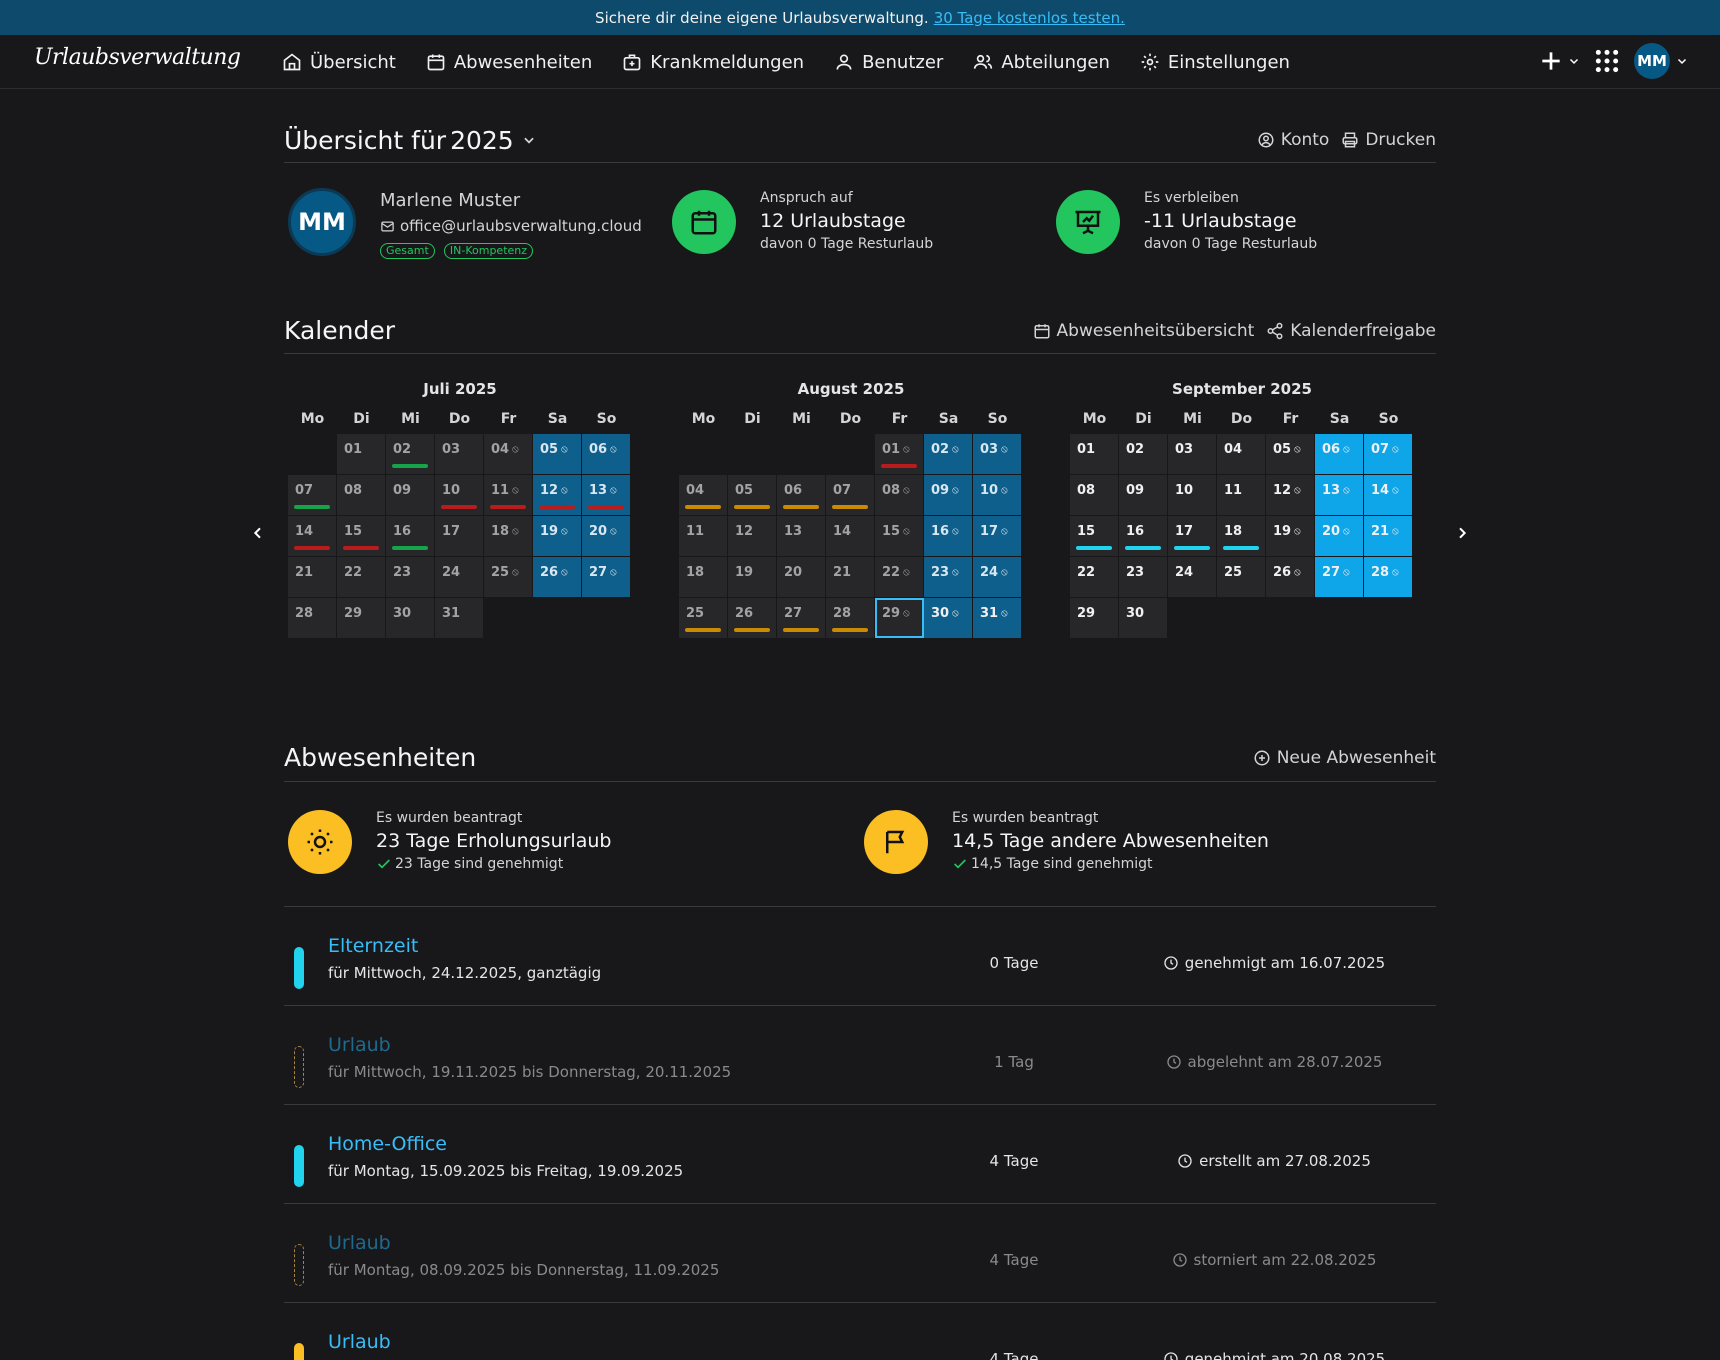 Image resolution: width=1720 pixels, height=1360 pixels. I want to click on nav-overview: Übersicht, so click(339, 62).